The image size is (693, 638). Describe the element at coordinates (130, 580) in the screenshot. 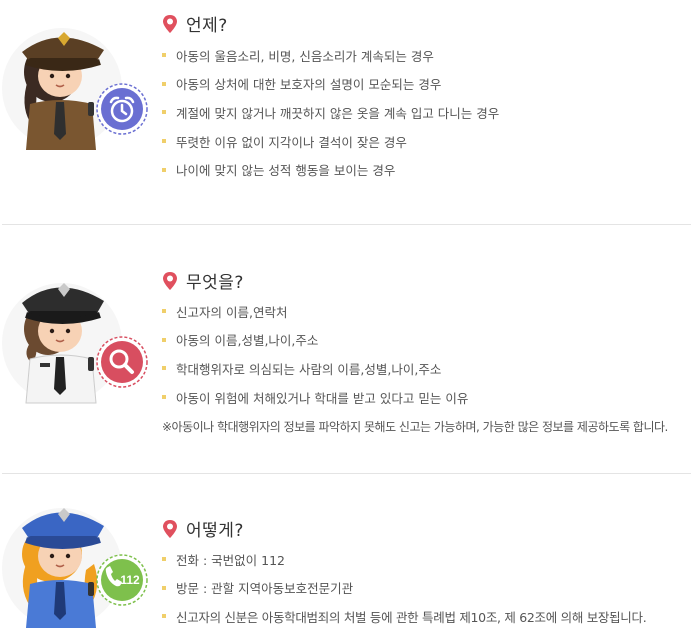

I see `svg-text: 112` at that location.